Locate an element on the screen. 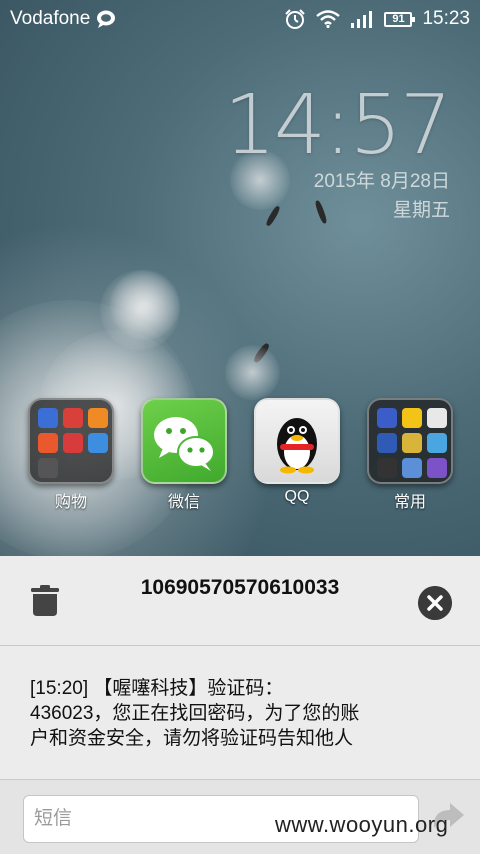  clock-widget-time: 14:57 is located at coordinates (338, 125).